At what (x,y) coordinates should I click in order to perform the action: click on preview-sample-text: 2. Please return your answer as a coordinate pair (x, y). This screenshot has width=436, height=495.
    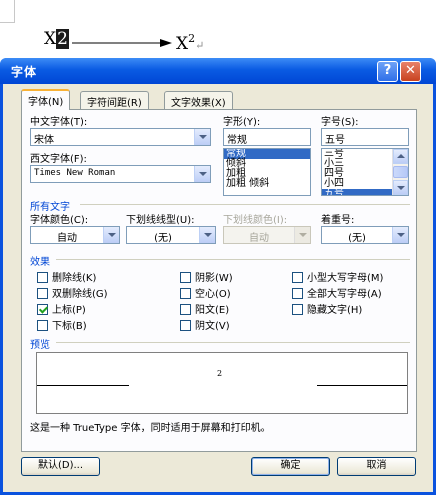
    Looking at the image, I should click on (220, 373).